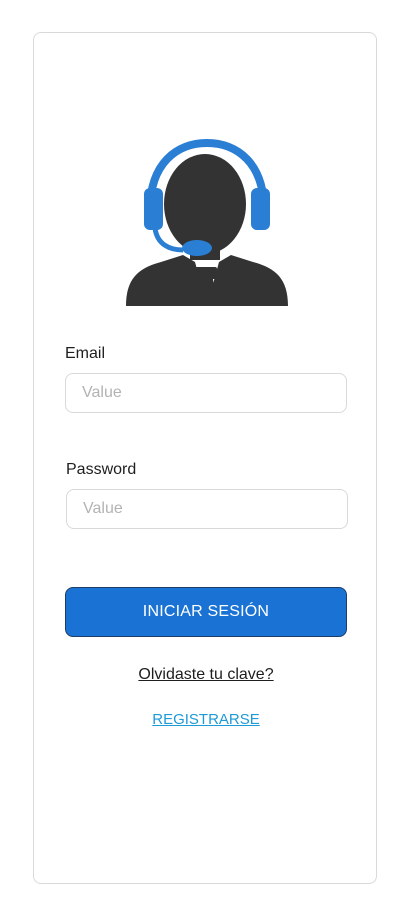 The width and height of the screenshot is (412, 917). What do you see at coordinates (207, 509) in the screenshot?
I see `password-field` at bounding box center [207, 509].